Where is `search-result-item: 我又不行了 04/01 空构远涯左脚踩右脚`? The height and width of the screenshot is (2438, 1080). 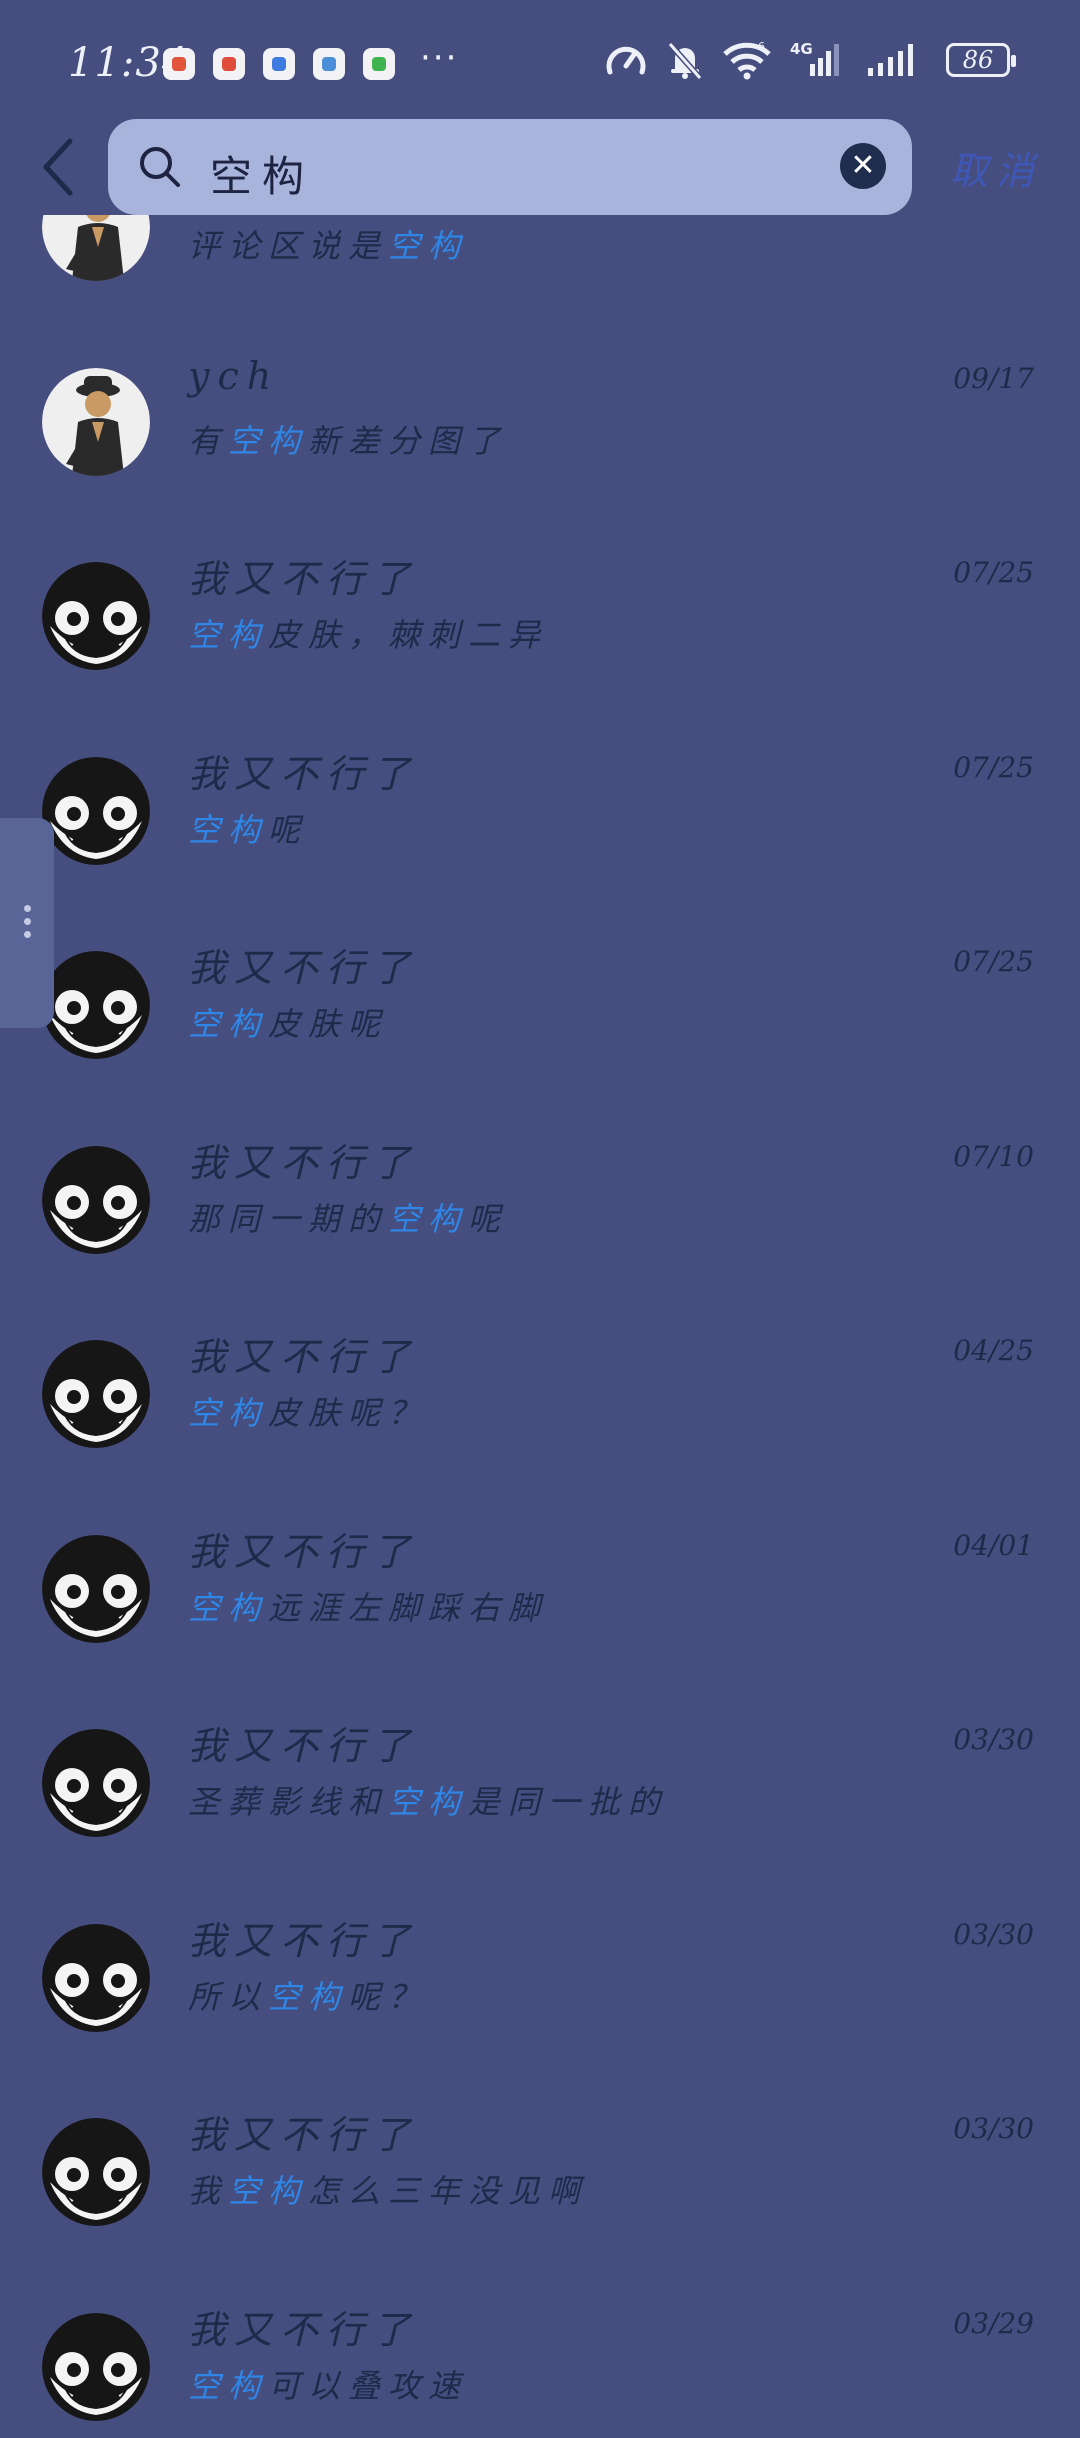 search-result-item: 我又不行了 04/01 空构远涯左脚踩右脚 is located at coordinates (540, 1607).